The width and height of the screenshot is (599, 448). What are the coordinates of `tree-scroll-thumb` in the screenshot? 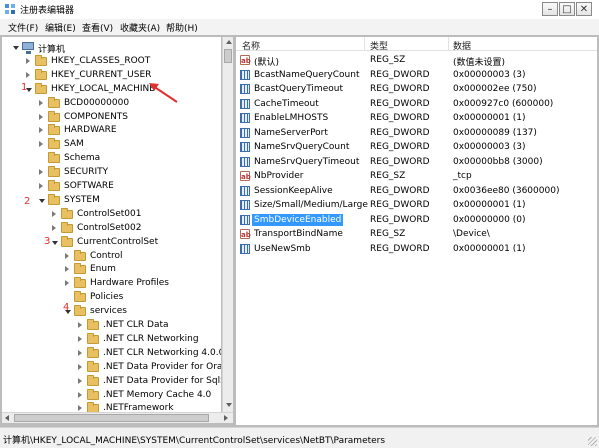 It's located at (228, 56).